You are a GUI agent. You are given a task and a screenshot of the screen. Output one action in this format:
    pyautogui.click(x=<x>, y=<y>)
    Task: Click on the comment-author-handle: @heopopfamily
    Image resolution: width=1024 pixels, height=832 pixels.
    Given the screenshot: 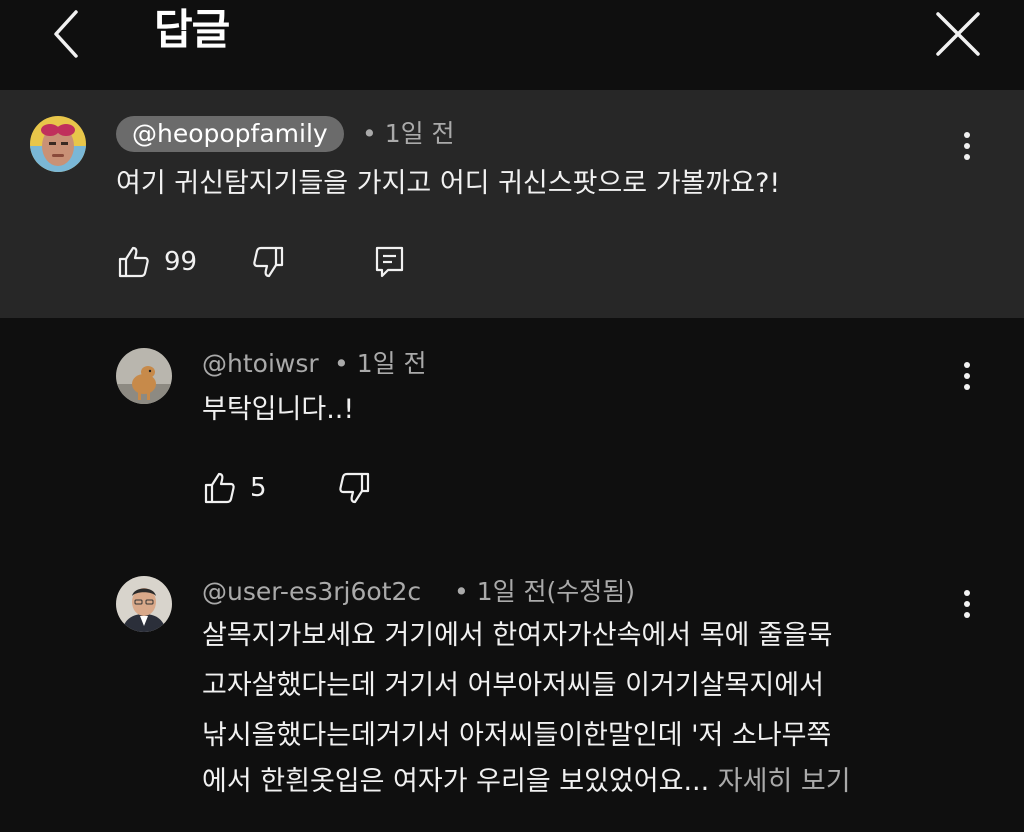 What is the action you would take?
    pyautogui.click(x=230, y=134)
    